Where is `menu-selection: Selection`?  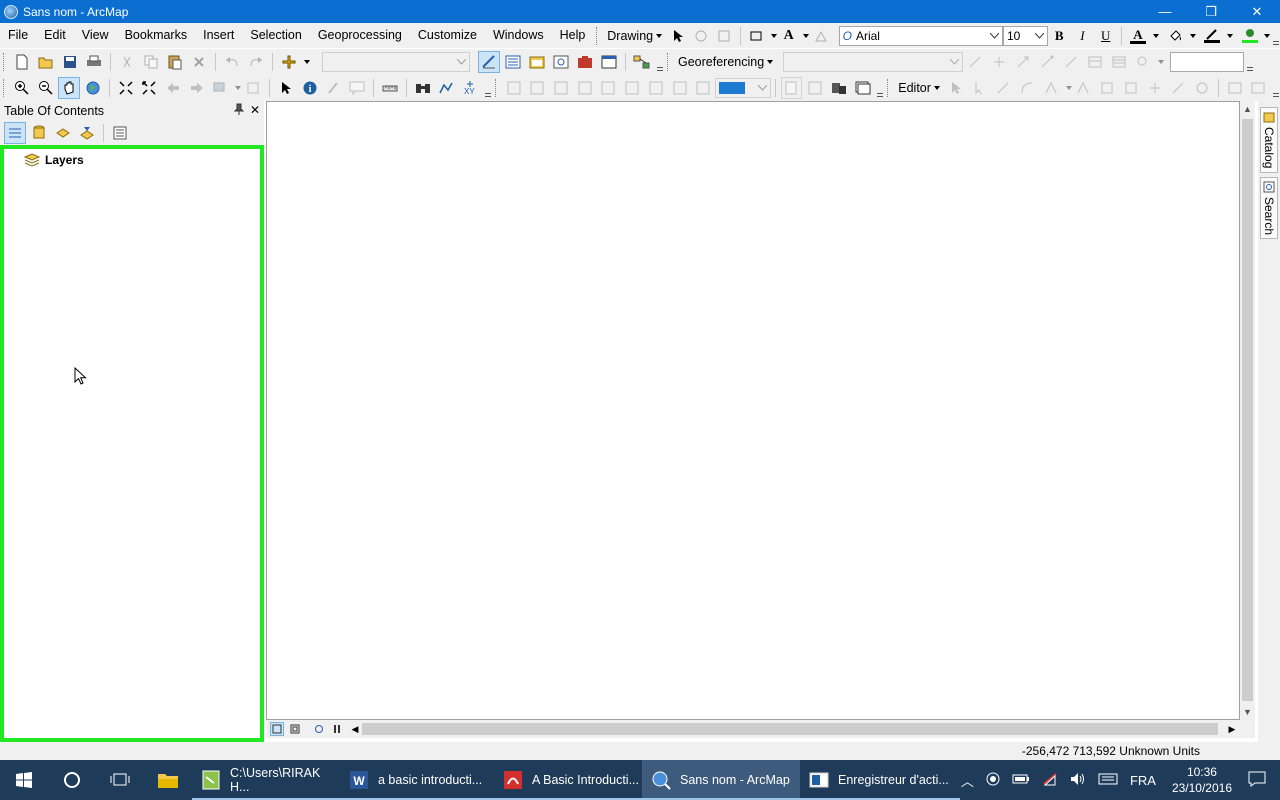 menu-selection: Selection is located at coordinates (275, 35).